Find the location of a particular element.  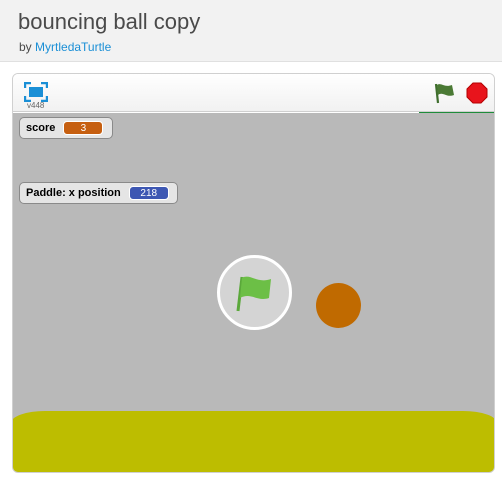

stop-icon is located at coordinates (477, 93).